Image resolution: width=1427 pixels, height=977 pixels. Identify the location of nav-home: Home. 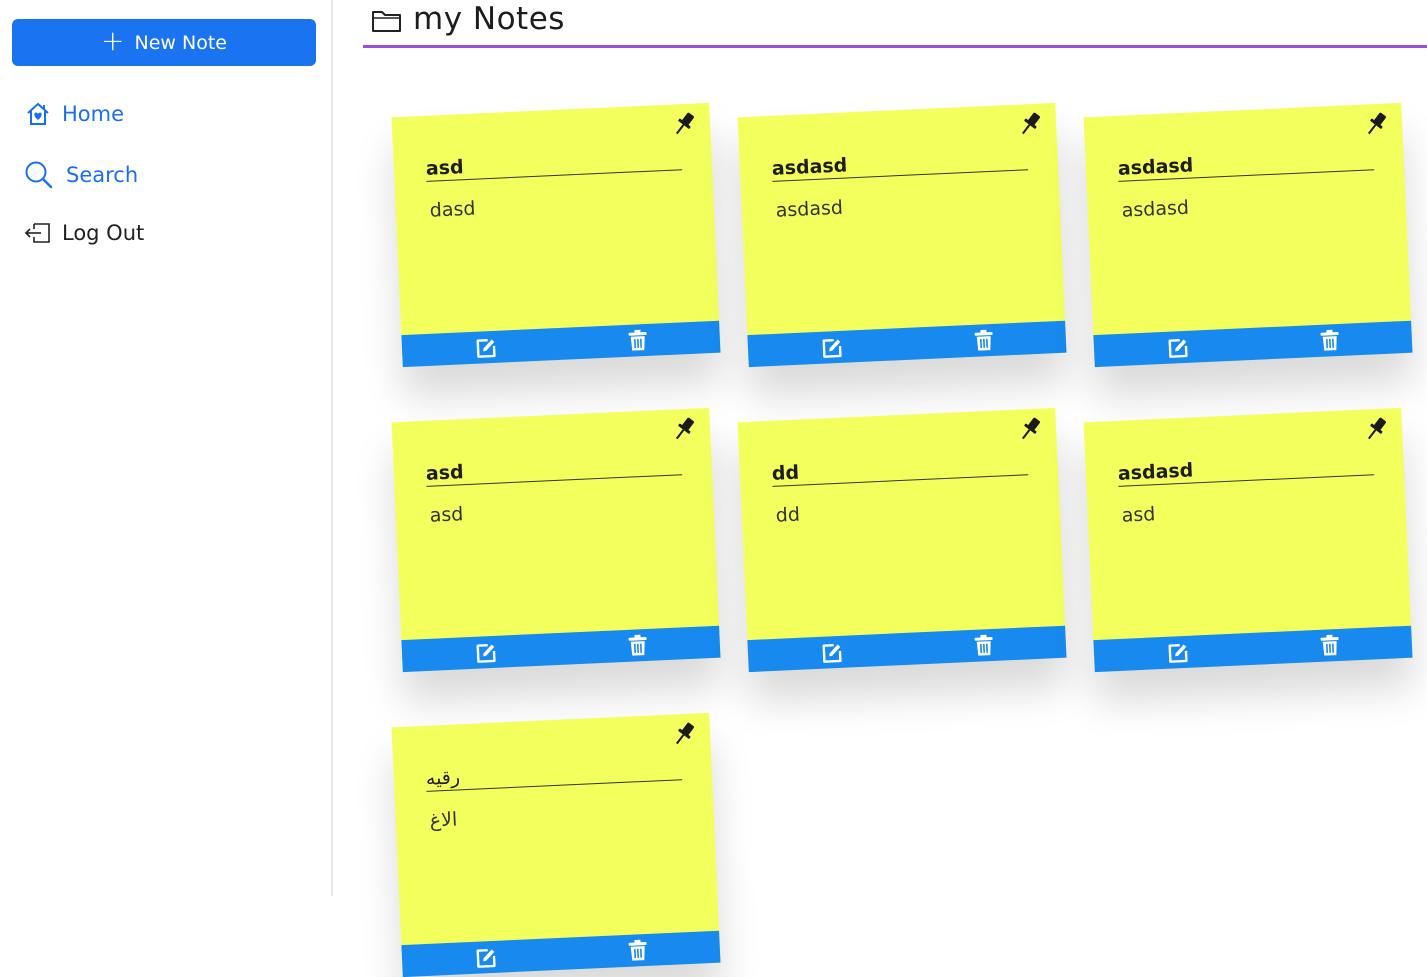
(74, 114).